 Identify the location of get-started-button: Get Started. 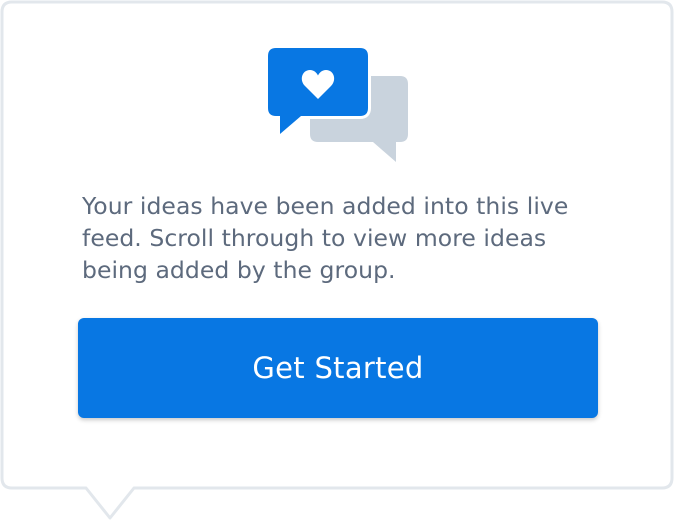
(338, 368).